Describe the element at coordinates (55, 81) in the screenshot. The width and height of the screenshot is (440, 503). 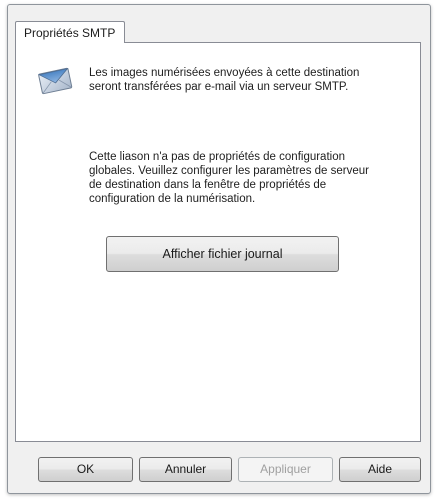
I see `envelope-icon` at that location.